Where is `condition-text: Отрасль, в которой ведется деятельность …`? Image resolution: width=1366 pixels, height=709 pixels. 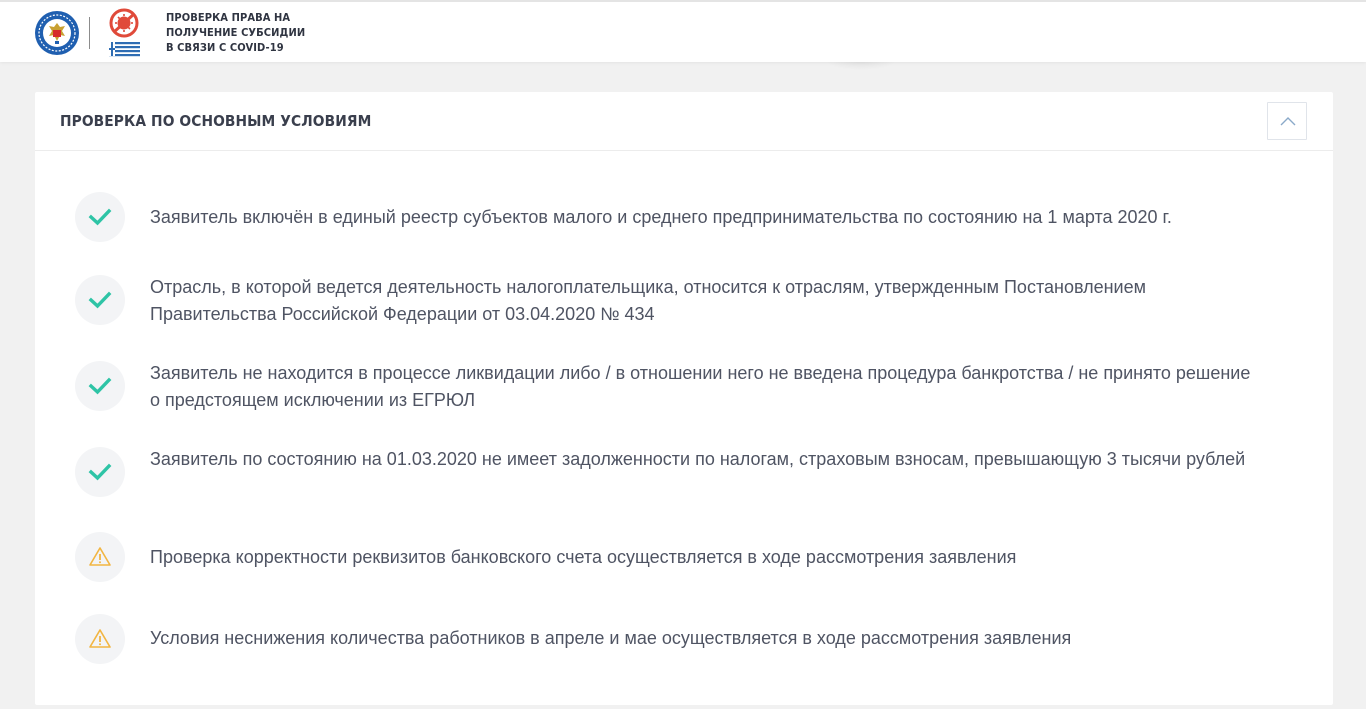
condition-text: Отрасль, в которой ведется деятельность … is located at coordinates (648, 300).